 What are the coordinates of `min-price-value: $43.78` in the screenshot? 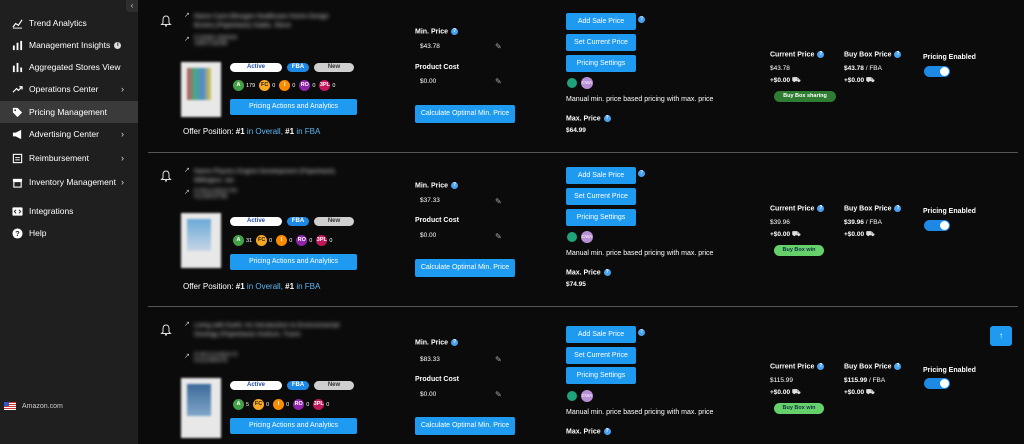 It's located at (430, 46).